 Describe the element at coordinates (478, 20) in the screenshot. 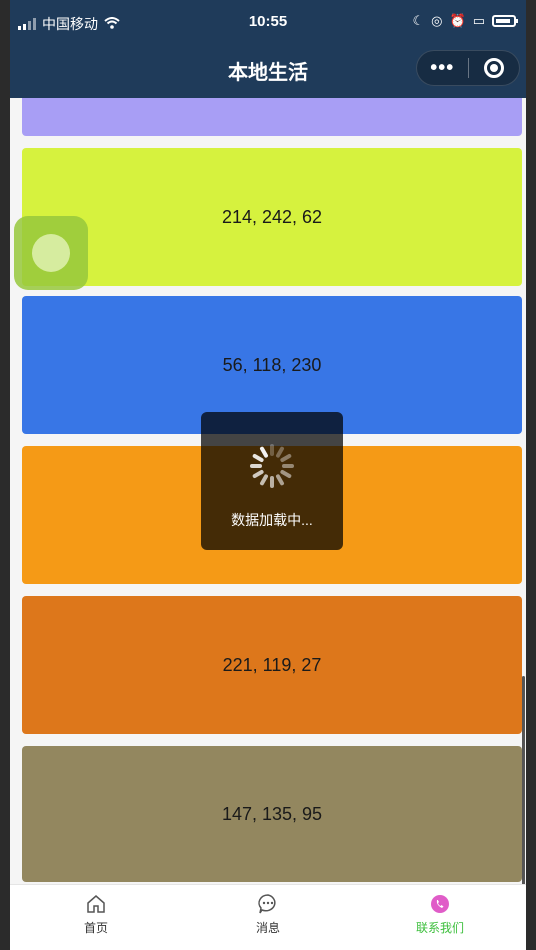

I see `screen-icon: ▭` at that location.